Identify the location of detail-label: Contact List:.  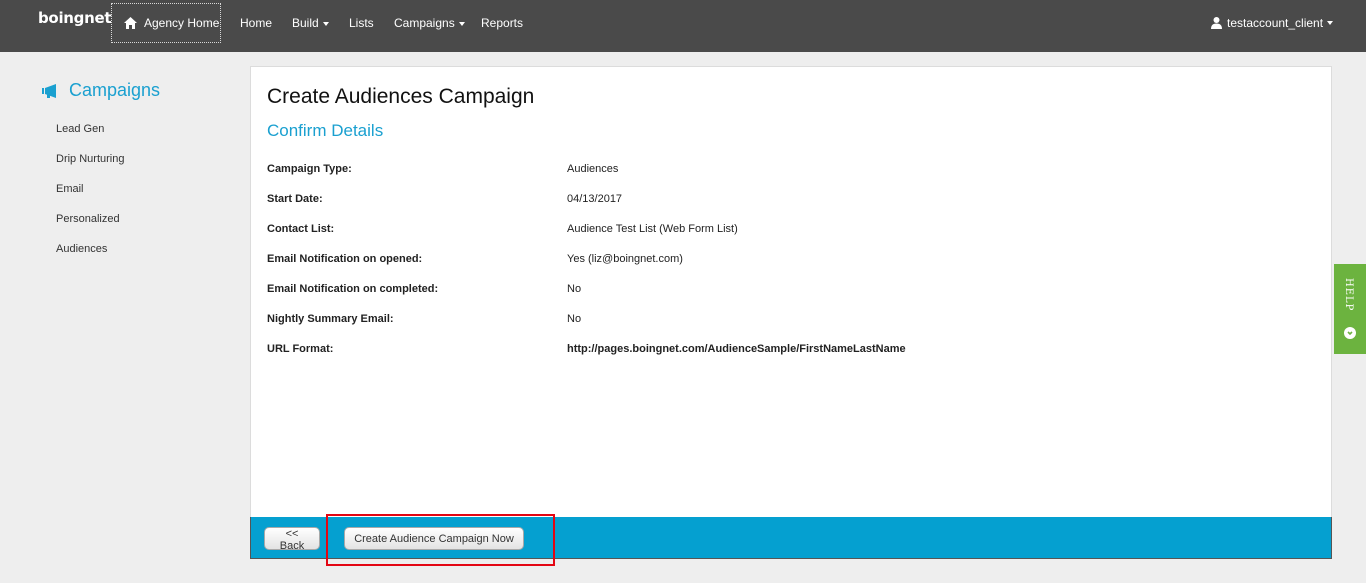
(301, 229).